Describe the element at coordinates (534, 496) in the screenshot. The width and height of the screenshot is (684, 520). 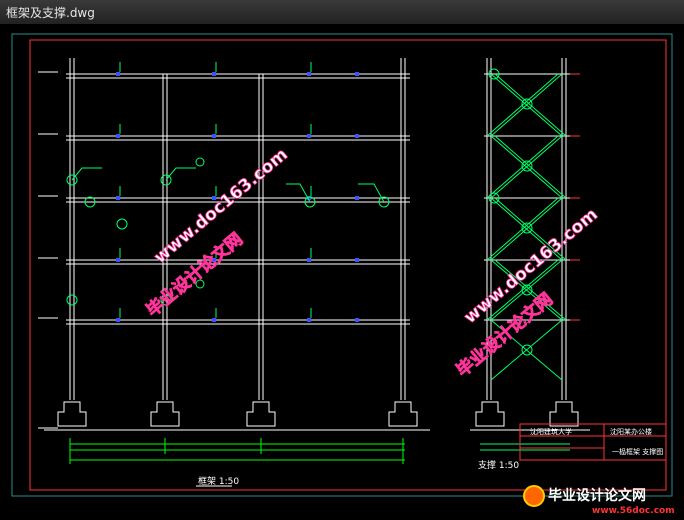
I see `logo-icon` at that location.